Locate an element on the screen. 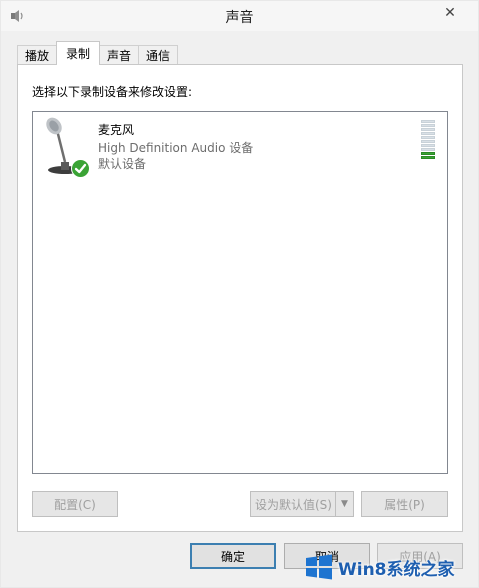 The width and height of the screenshot is (479, 588). window-title: 声音 is located at coordinates (239, 18).